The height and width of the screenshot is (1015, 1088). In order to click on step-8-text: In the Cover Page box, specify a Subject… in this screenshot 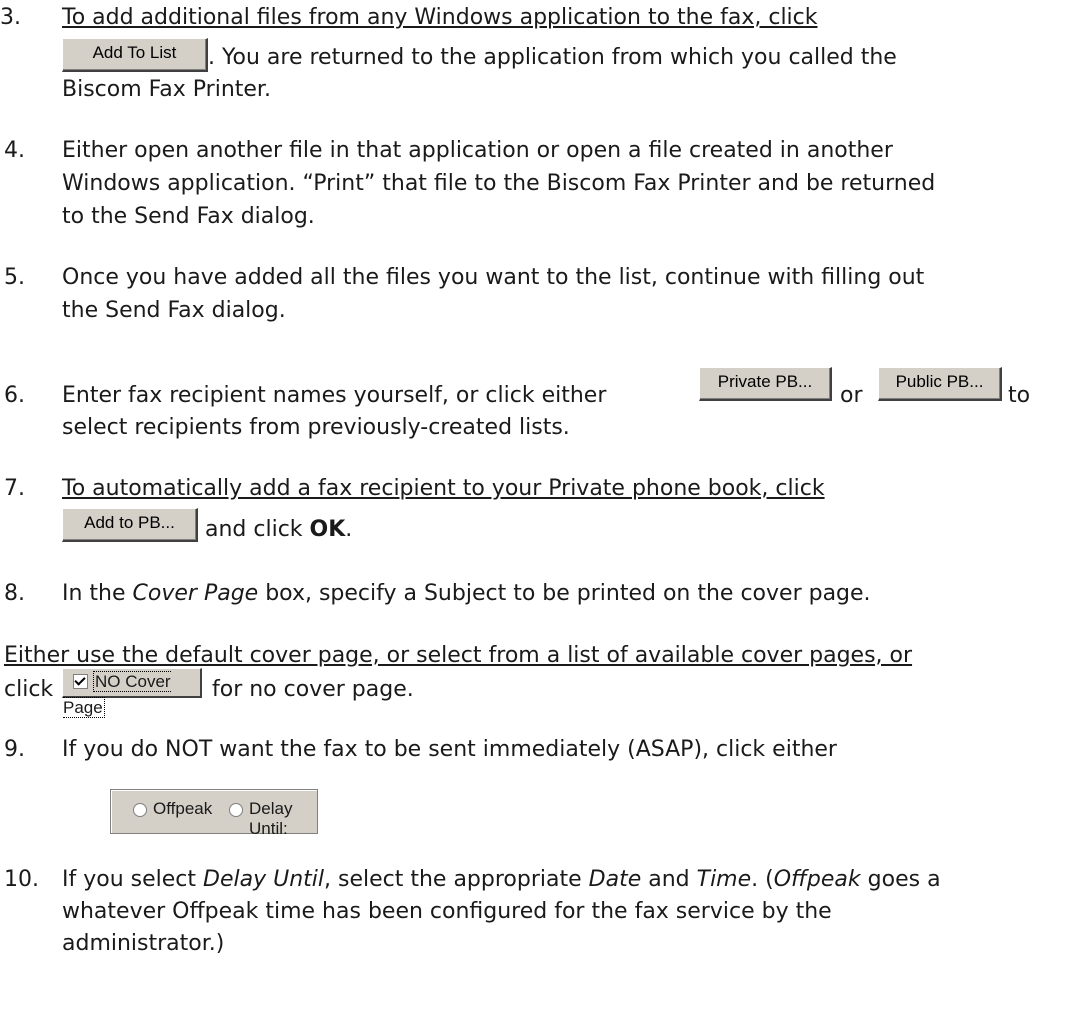, I will do `click(466, 593)`.